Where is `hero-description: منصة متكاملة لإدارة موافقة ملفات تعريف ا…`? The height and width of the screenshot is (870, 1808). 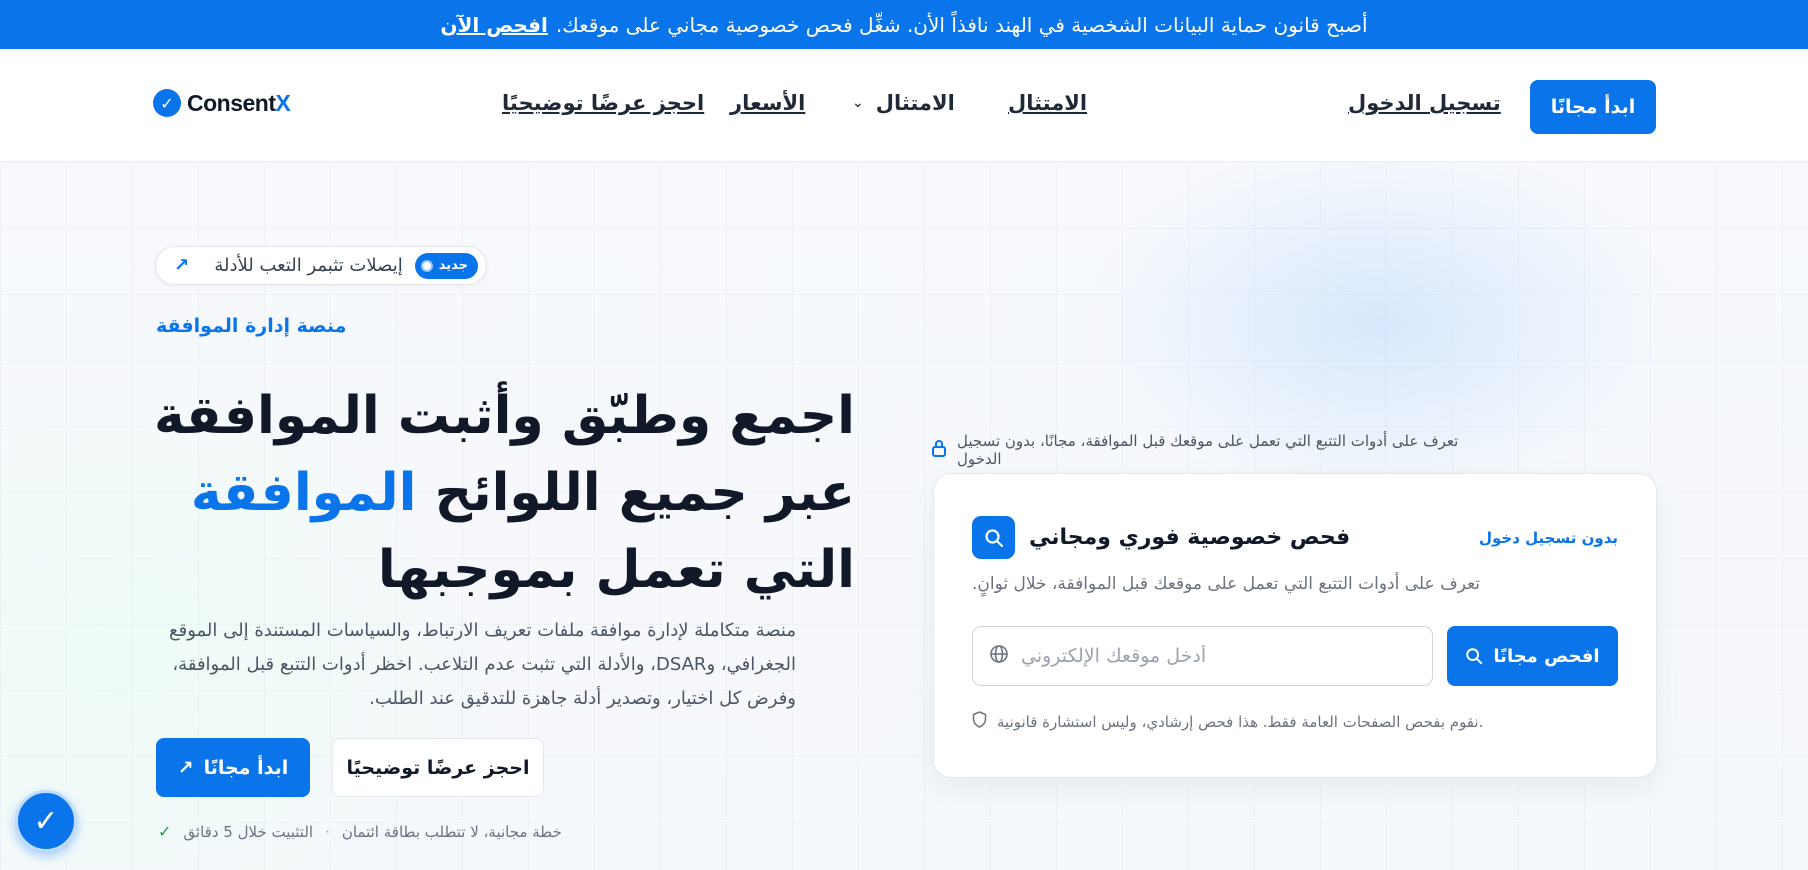 hero-description: منصة متكاملة لإدارة موافقة ملفات تعريف ا… is located at coordinates (482, 664).